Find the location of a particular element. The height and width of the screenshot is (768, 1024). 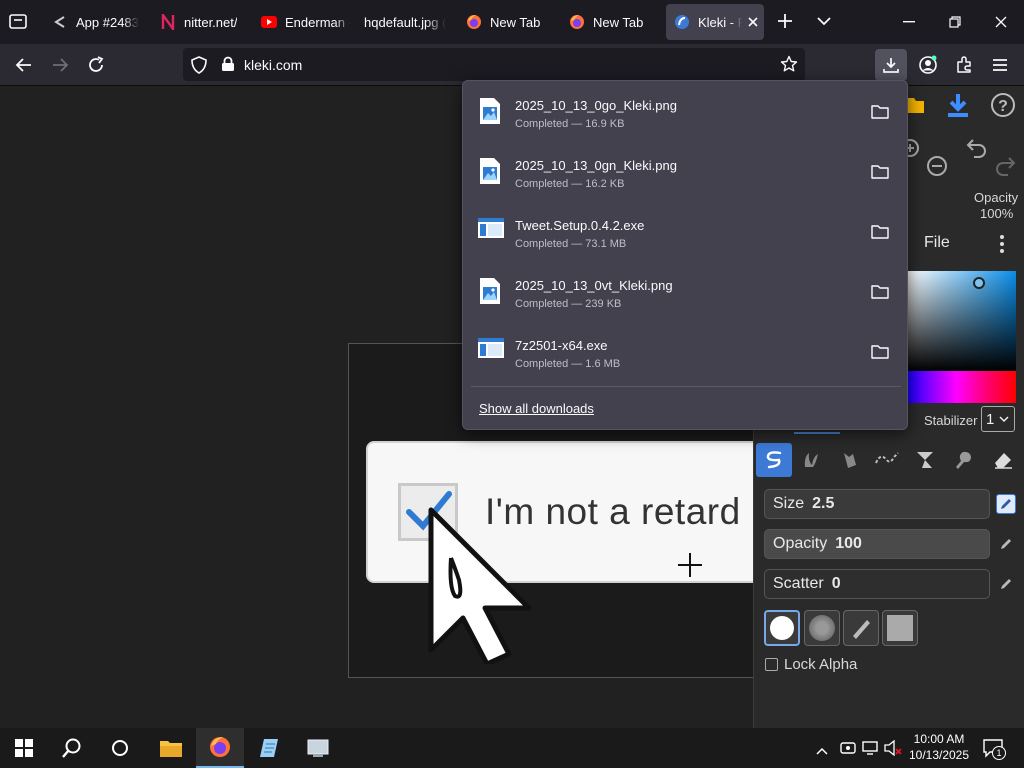

new-tab-button is located at coordinates (786, 22).